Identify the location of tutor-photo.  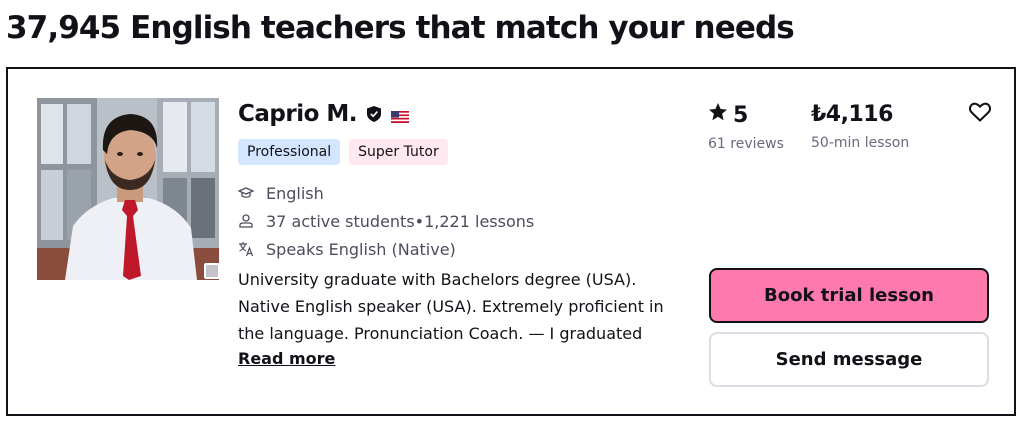
(128, 189).